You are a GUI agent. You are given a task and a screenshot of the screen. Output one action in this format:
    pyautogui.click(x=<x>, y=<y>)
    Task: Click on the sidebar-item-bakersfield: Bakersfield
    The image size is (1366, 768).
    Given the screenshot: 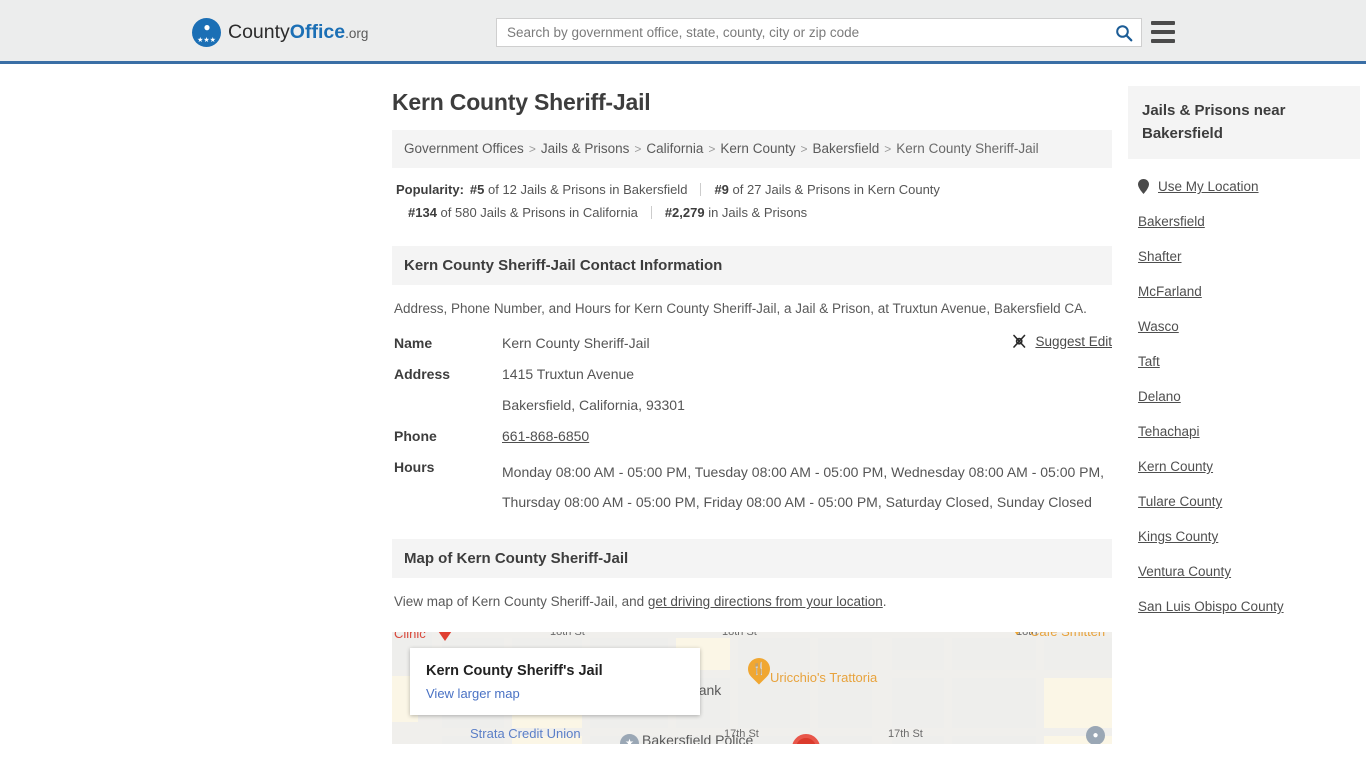 What is the action you would take?
    pyautogui.click(x=1244, y=221)
    